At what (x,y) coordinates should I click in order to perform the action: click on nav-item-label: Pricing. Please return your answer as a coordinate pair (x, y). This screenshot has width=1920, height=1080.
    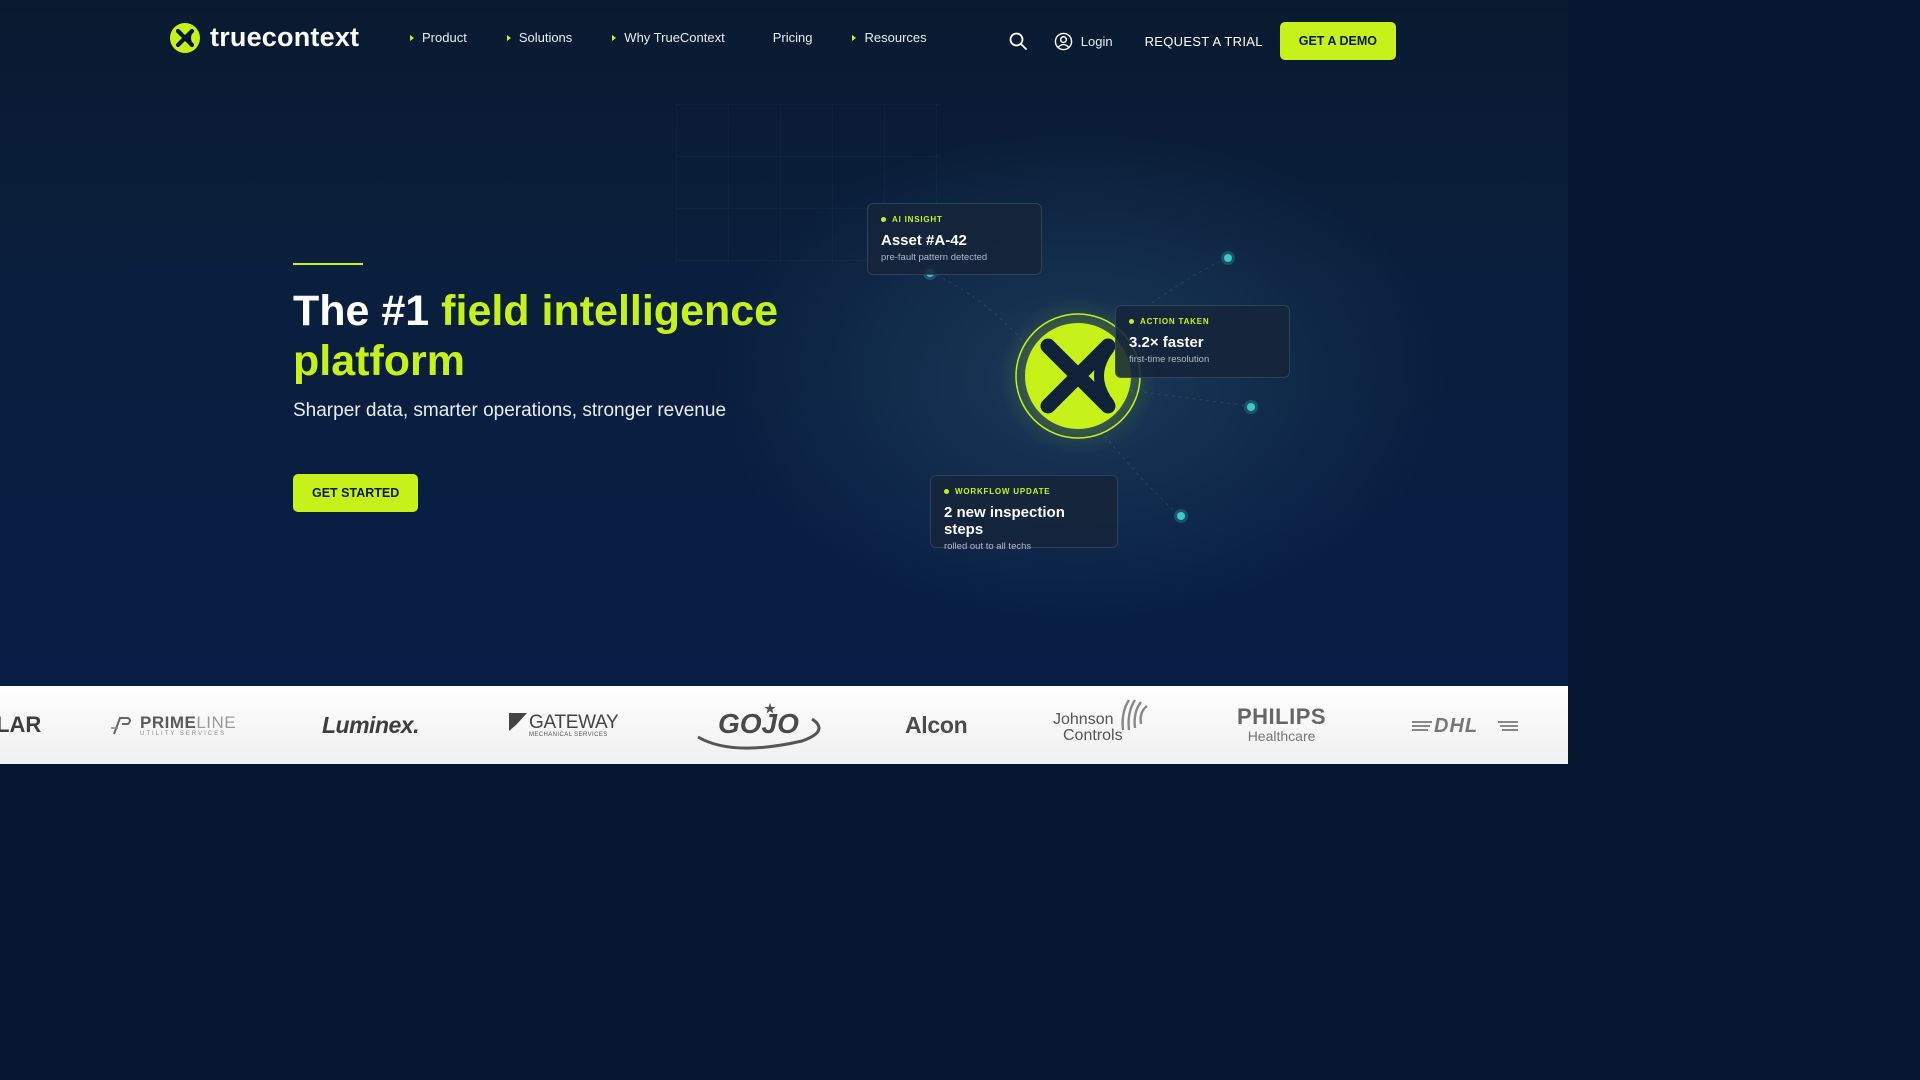
    Looking at the image, I should click on (792, 37).